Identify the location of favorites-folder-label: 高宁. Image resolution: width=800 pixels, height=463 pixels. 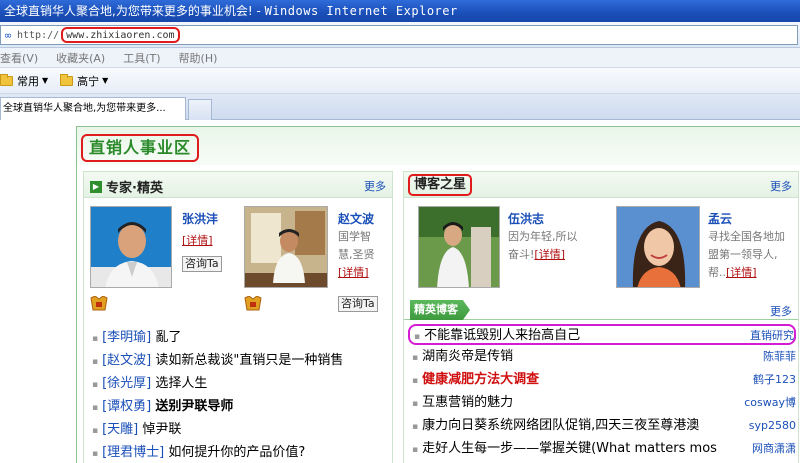
(88, 81).